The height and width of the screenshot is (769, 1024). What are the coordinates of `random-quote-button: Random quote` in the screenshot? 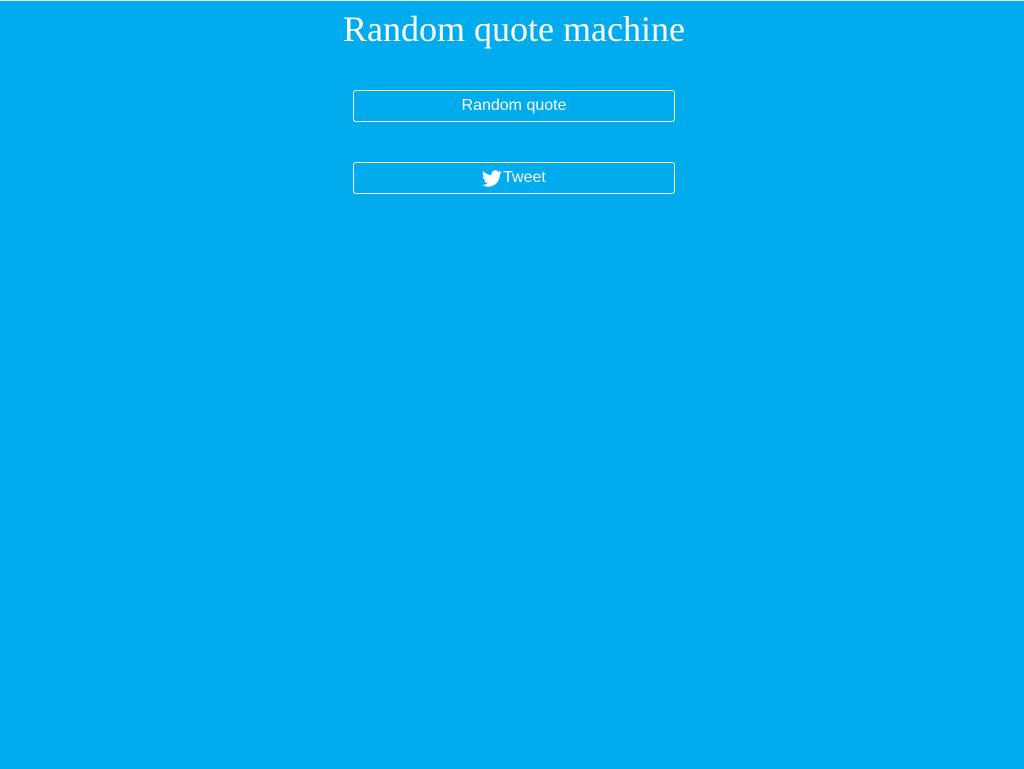 It's located at (514, 106).